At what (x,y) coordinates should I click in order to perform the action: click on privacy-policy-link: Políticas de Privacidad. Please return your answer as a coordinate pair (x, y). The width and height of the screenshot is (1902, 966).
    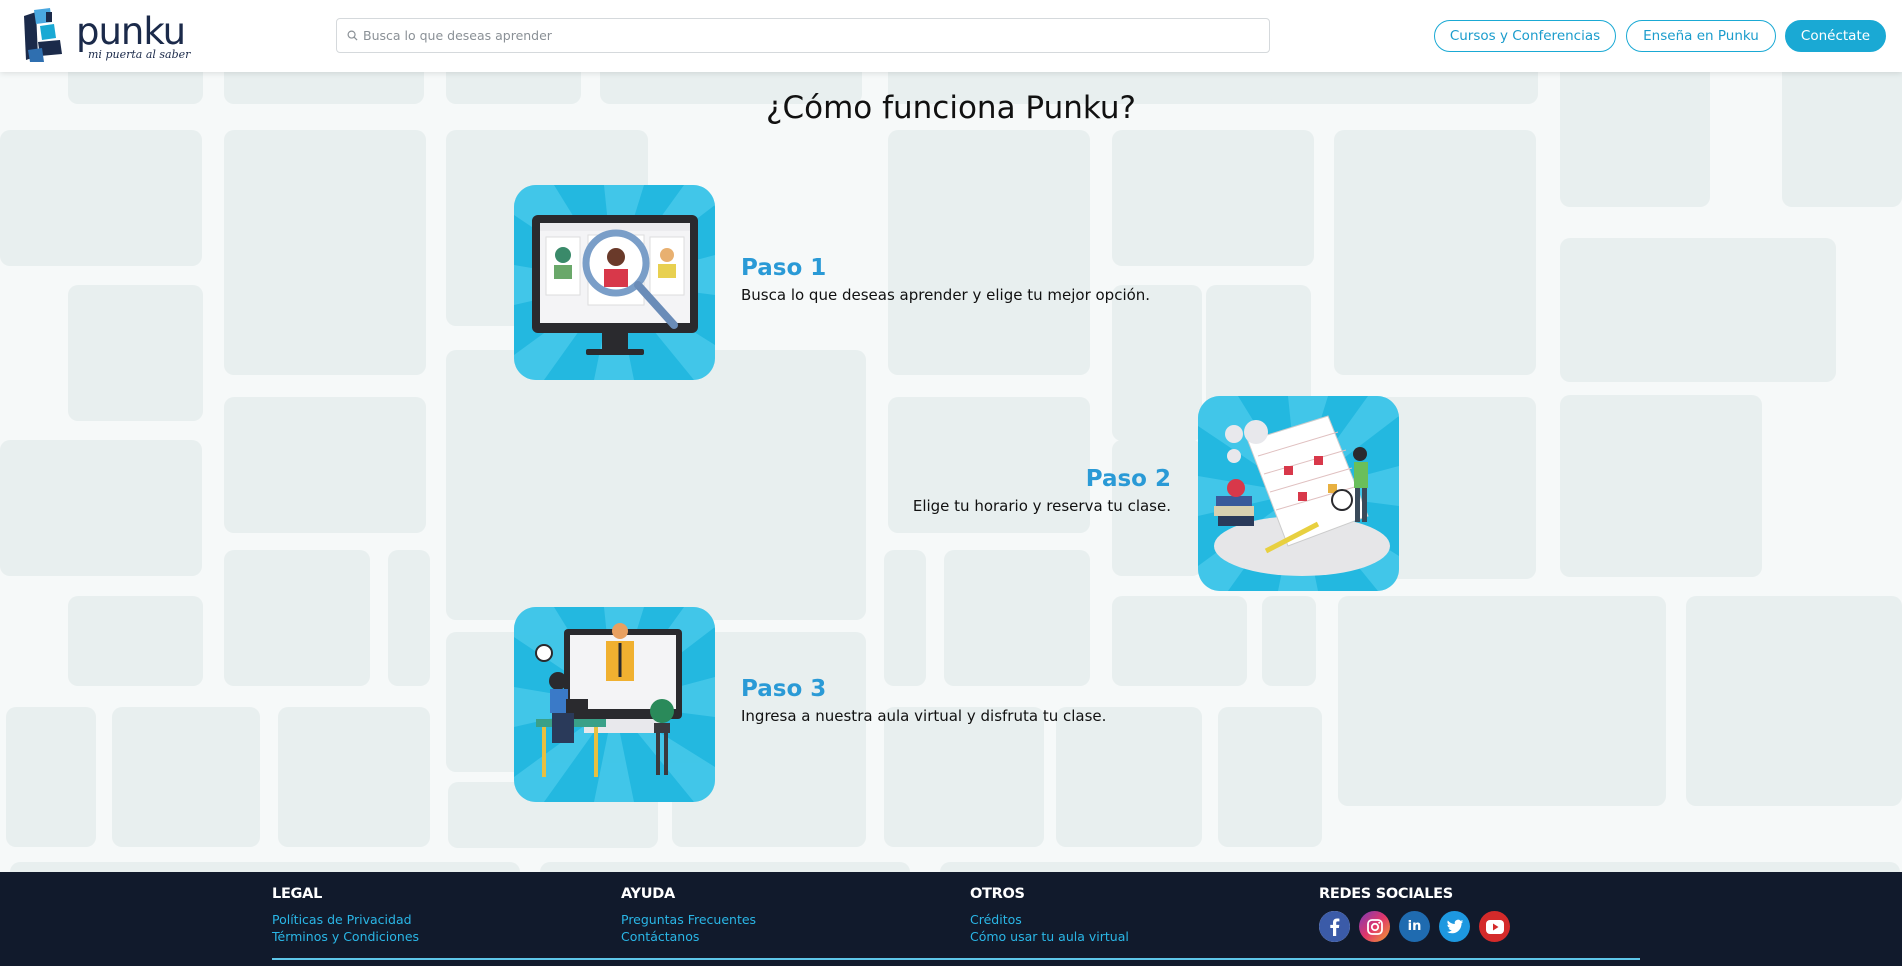
    Looking at the image, I should click on (345, 919).